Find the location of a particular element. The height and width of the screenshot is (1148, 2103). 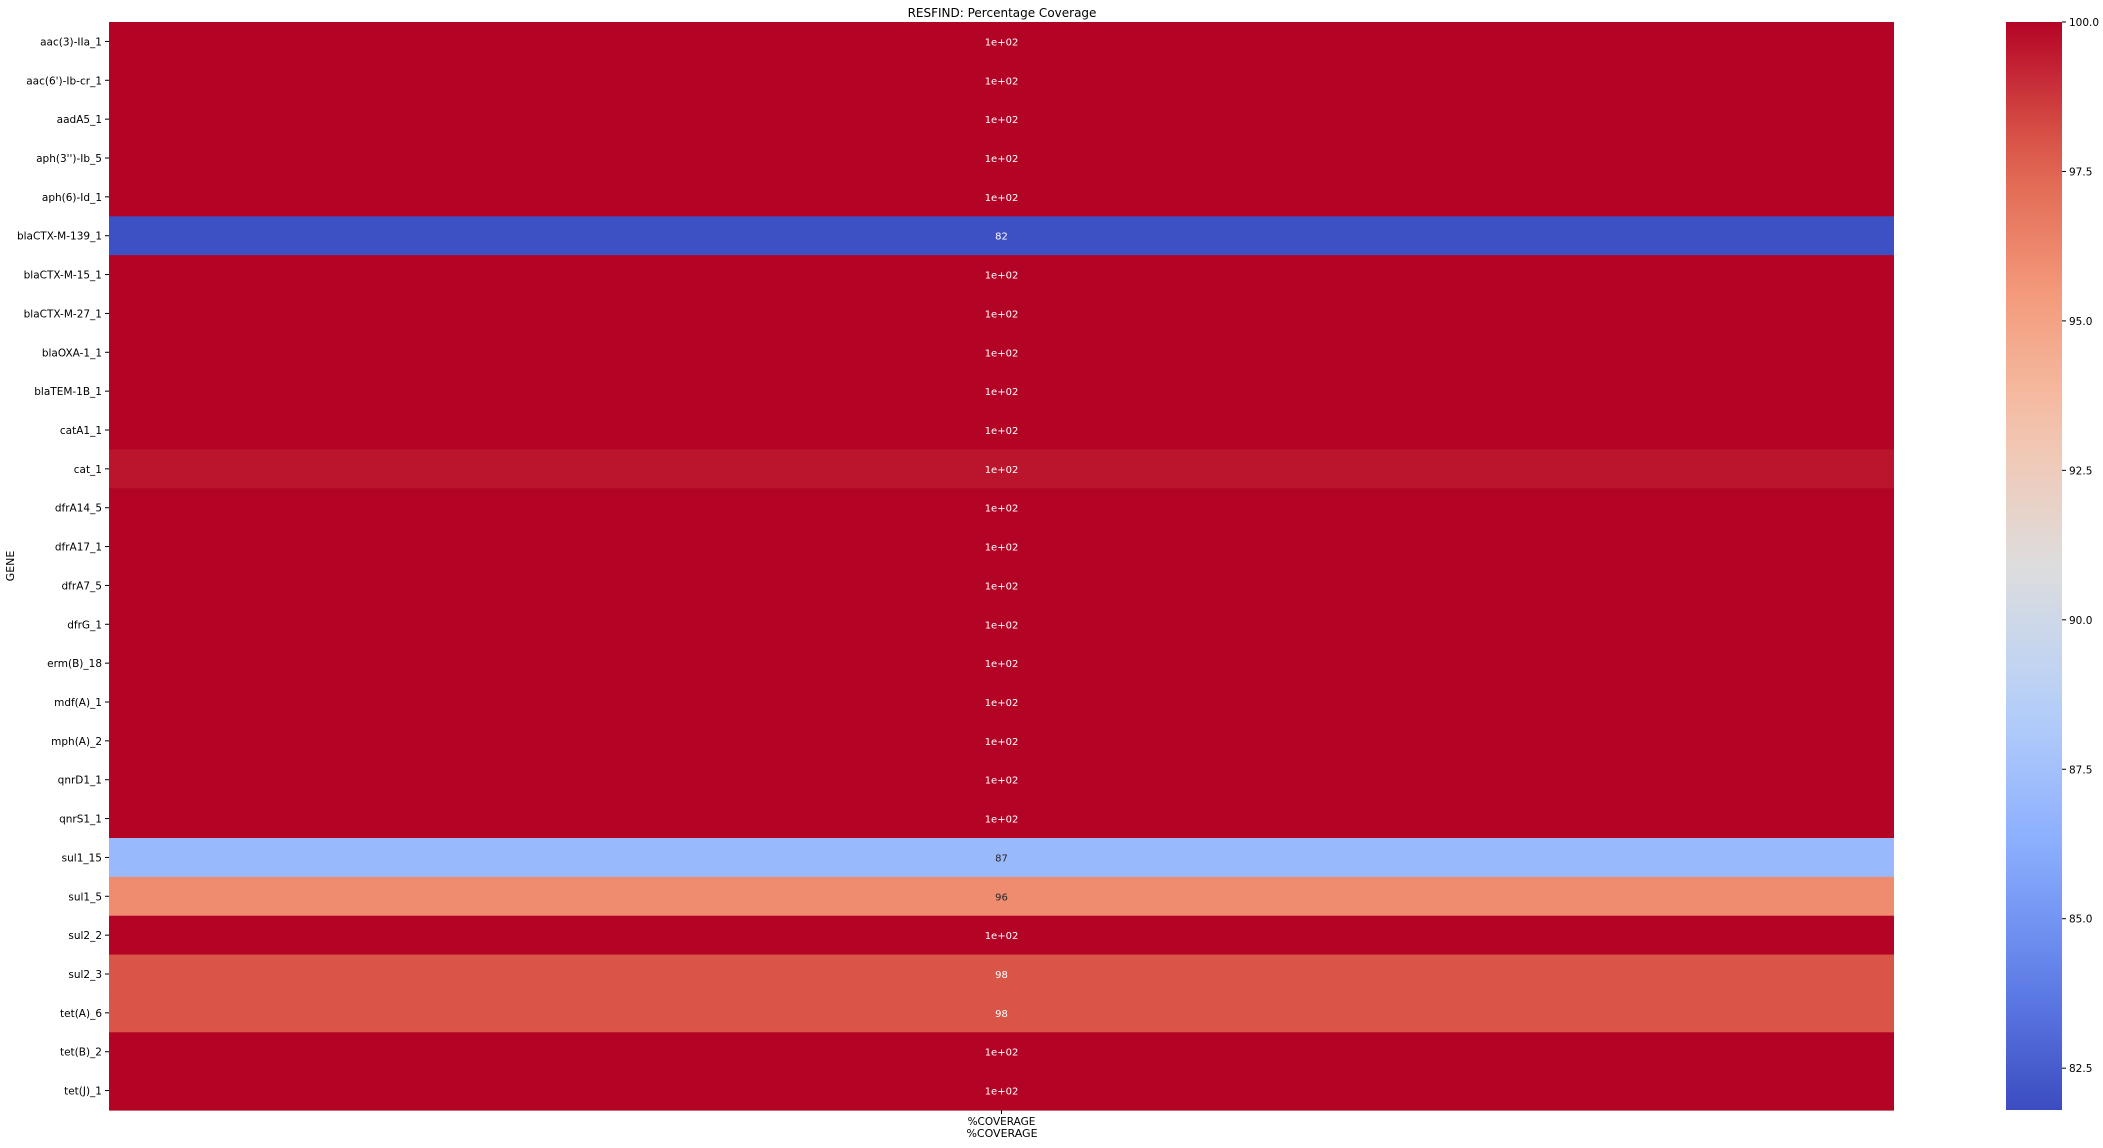

y-tick-label: dfrA14_5 is located at coordinates (78, 509).